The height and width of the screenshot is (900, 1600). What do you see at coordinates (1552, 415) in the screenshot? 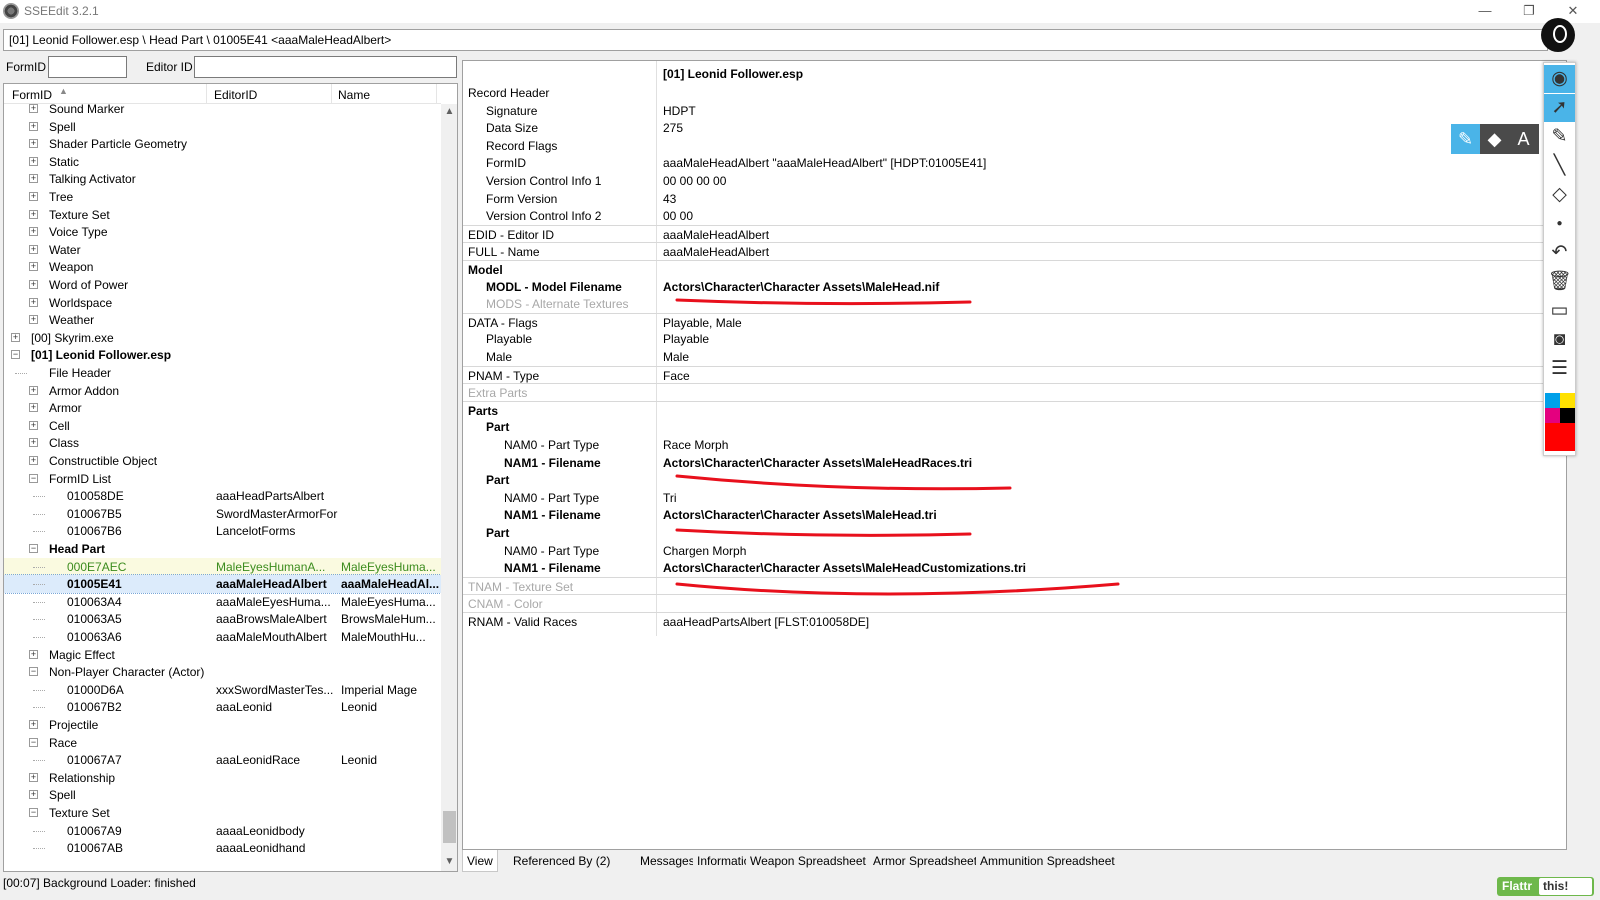
I see `color-swatch-magenta` at bounding box center [1552, 415].